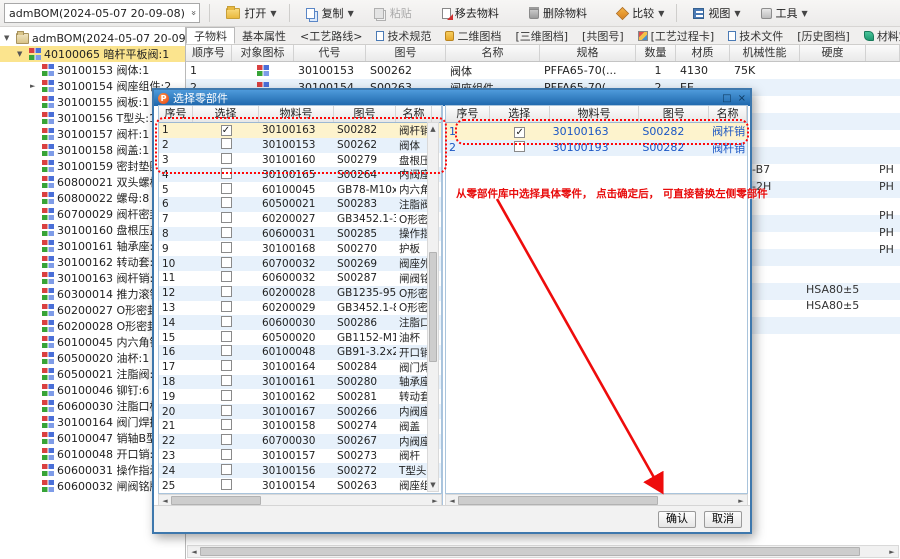 The image size is (900, 559). What do you see at coordinates (677, 519) in the screenshot?
I see `confirm-button: 确认` at bounding box center [677, 519].